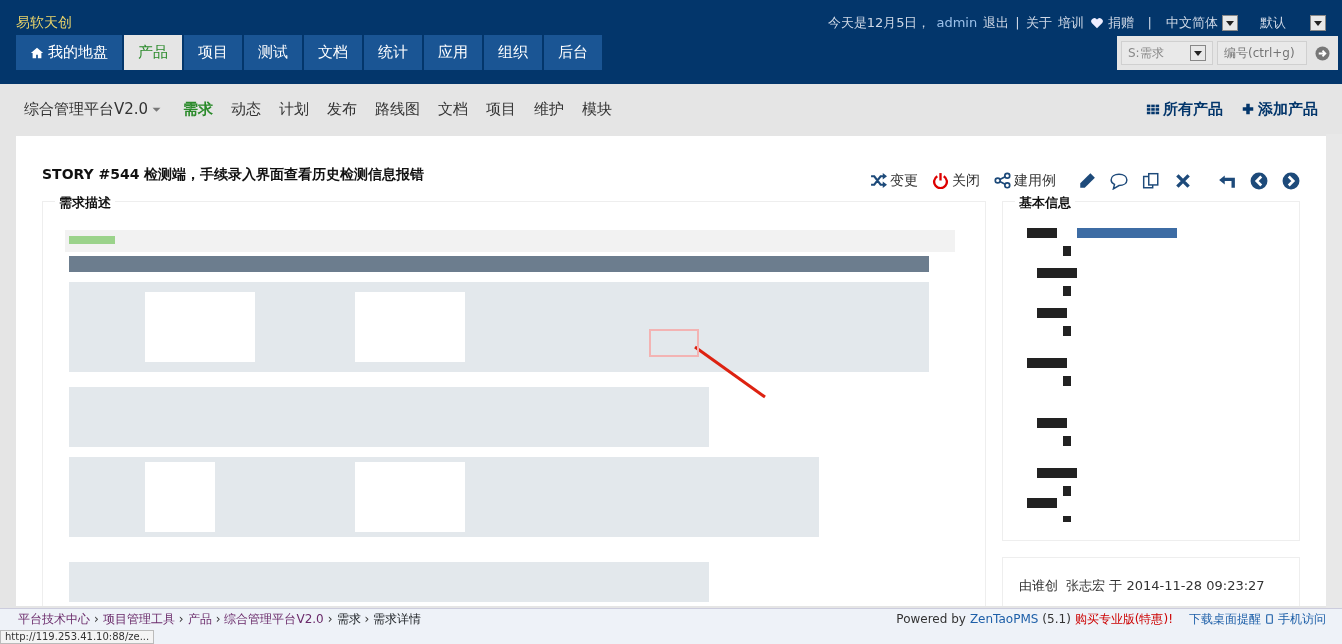 The width and height of the screenshot is (1342, 644). What do you see at coordinates (233, 174) in the screenshot?
I see `story-title: STORY #544 检测端，手续录入界面查看历史检测信息报错` at bounding box center [233, 174].